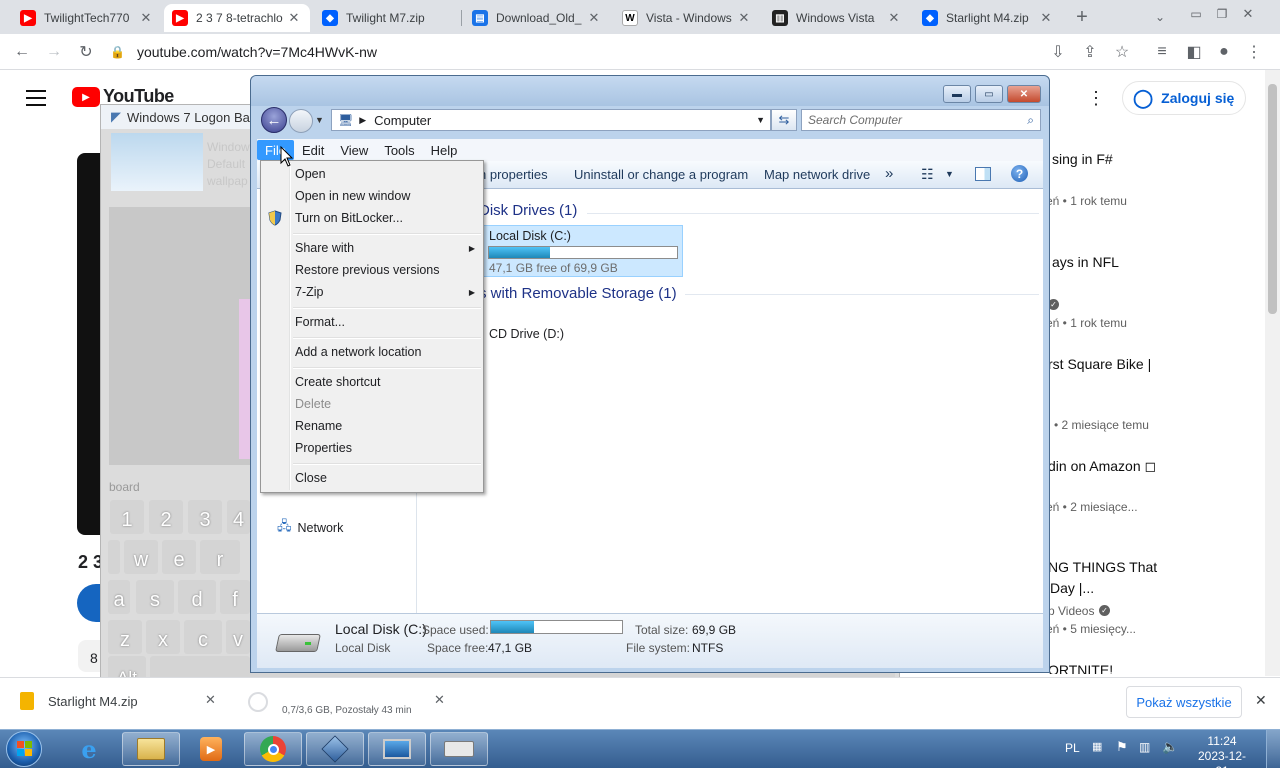 Image resolution: width=1280 pixels, height=779 pixels. I want to click on key-s: s, so click(155, 597).